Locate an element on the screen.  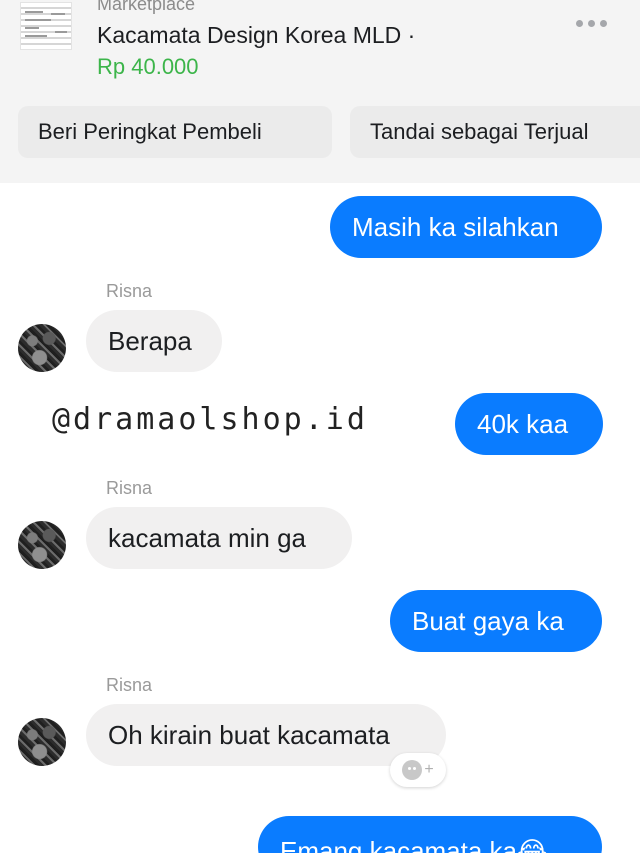
more-options-button is located at coordinates (591, 23).